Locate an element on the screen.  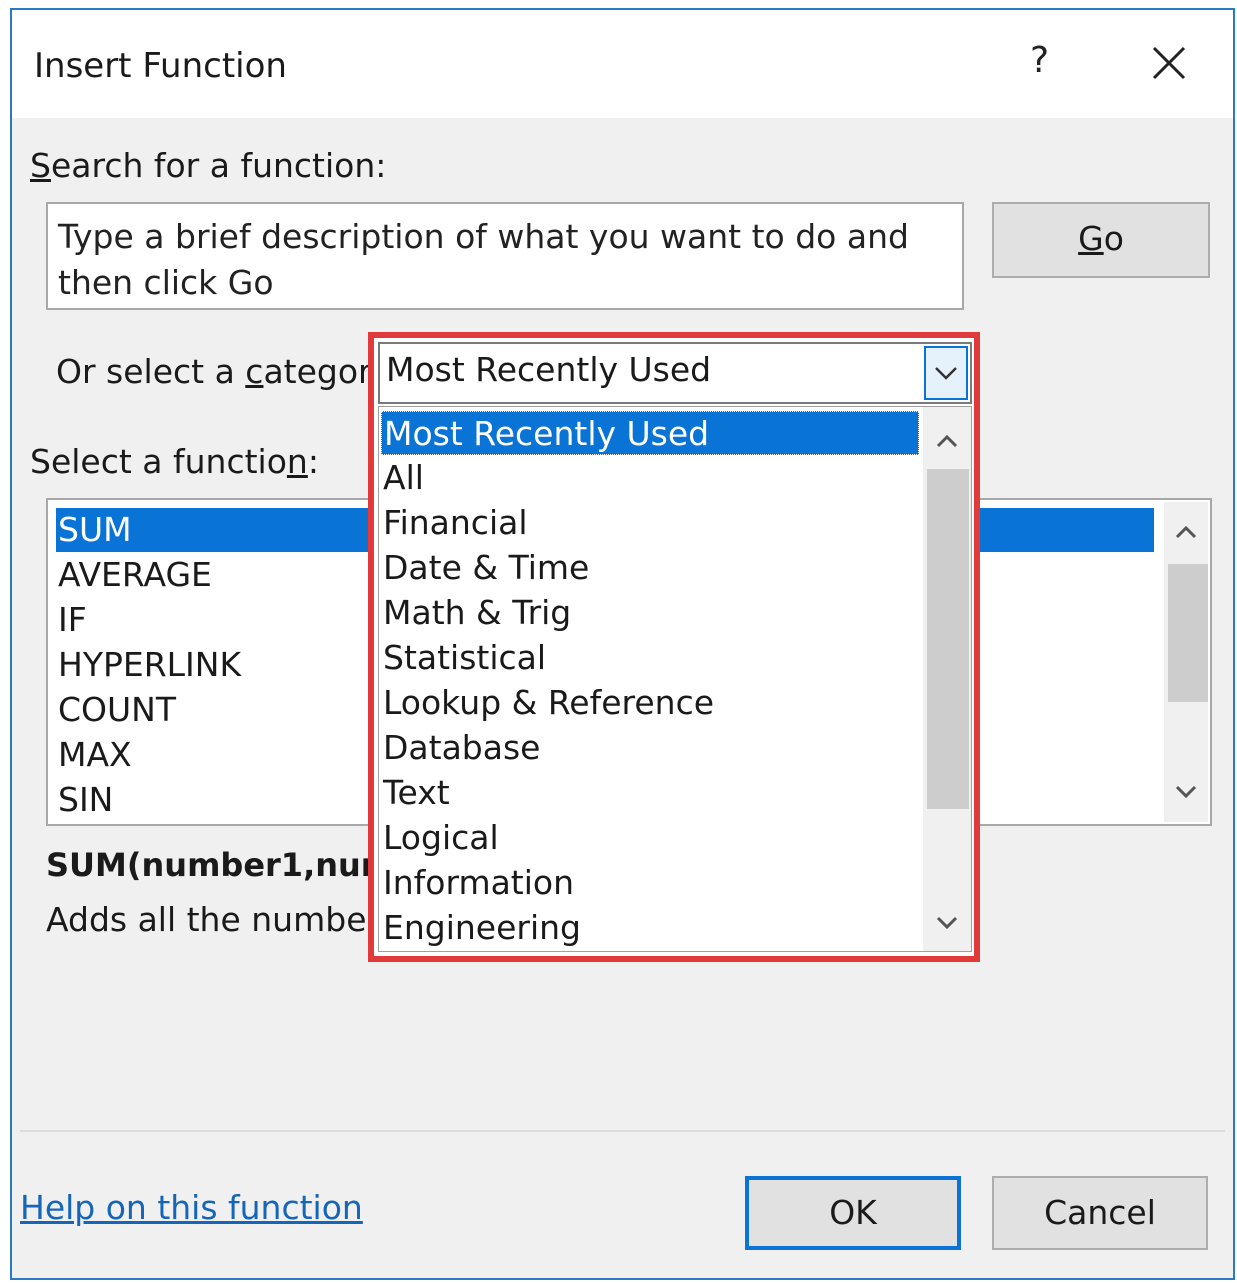
category-select: Most Recently Used is located at coordinates (675, 373).